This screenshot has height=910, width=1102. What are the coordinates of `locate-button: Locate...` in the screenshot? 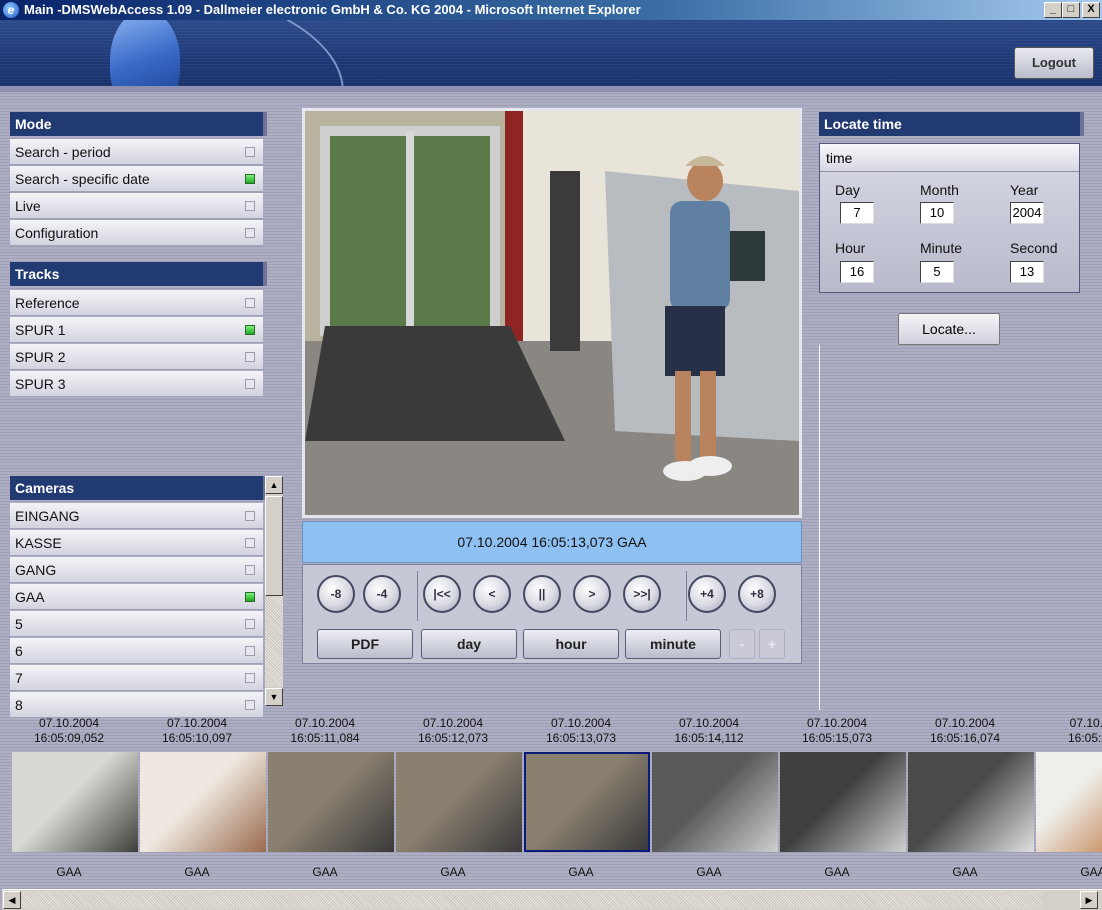 It's located at (949, 329).